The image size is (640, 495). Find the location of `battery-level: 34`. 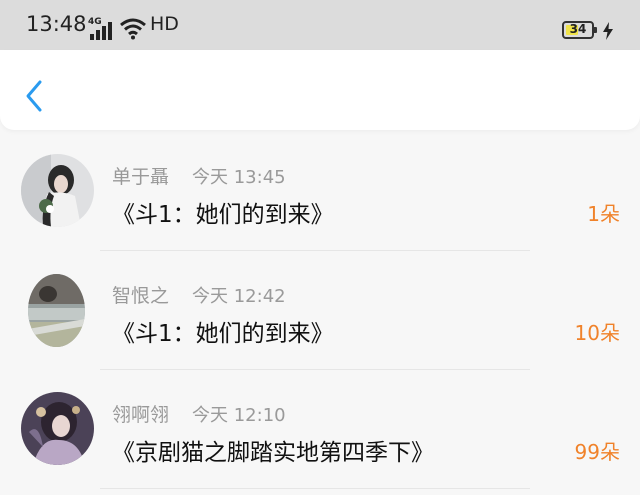

battery-level: 34 is located at coordinates (578, 29).